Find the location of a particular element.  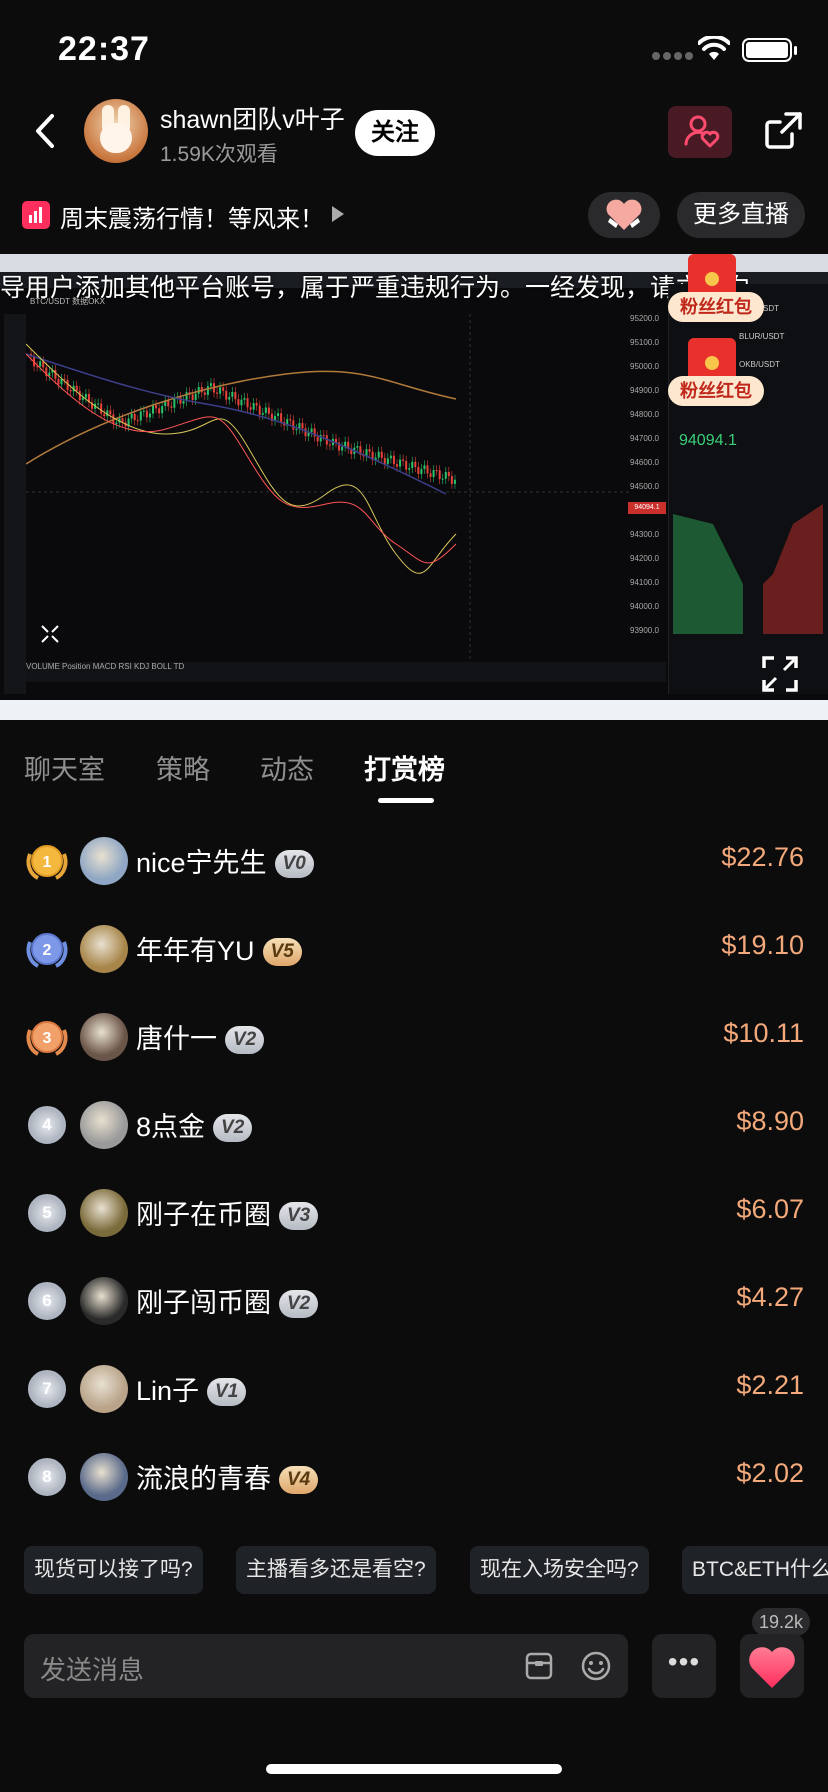

gold-medal-icon: 1 is located at coordinates (47, 862).